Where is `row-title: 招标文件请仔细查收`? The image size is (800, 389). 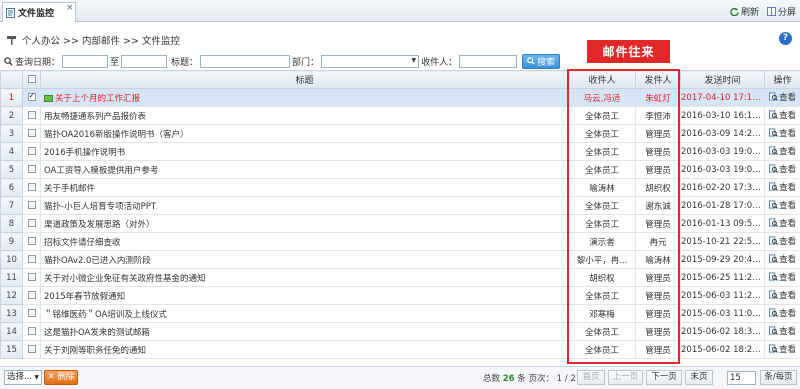
row-title: 招标文件请仔细查收 is located at coordinates (304, 241).